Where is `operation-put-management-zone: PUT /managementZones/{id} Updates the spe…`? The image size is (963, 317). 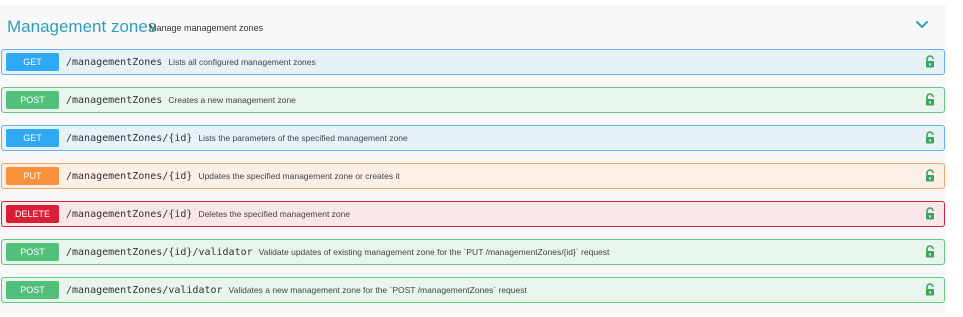
operation-put-management-zone: PUT /managementZones/{id} Updates the spe… is located at coordinates (473, 176).